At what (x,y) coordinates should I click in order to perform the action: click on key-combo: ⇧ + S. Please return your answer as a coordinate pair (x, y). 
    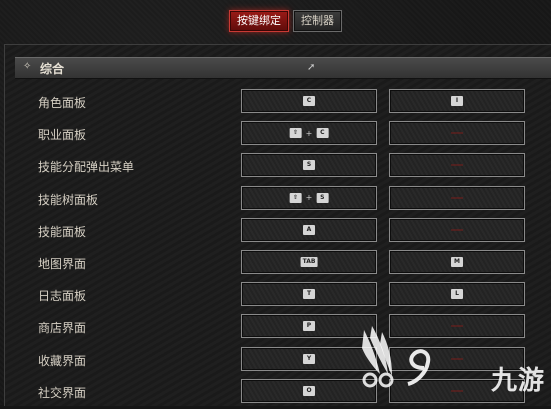
    Looking at the image, I should click on (309, 197).